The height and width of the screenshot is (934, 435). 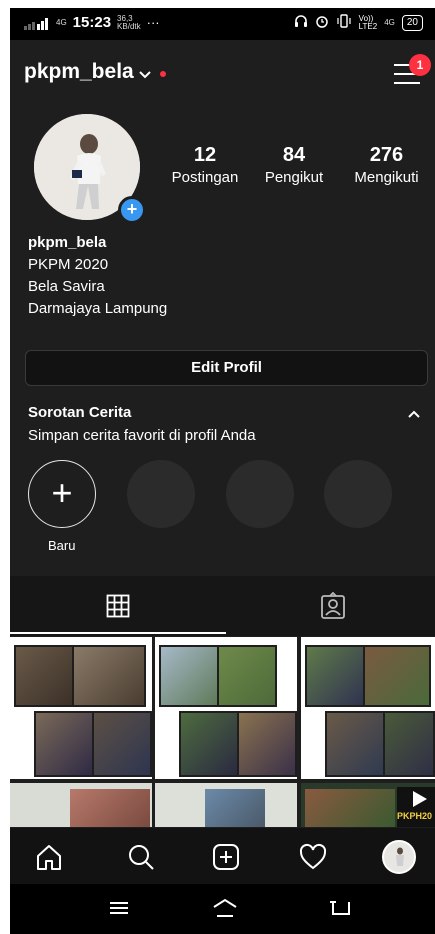 I want to click on notification-badge: 1, so click(x=420, y=65).